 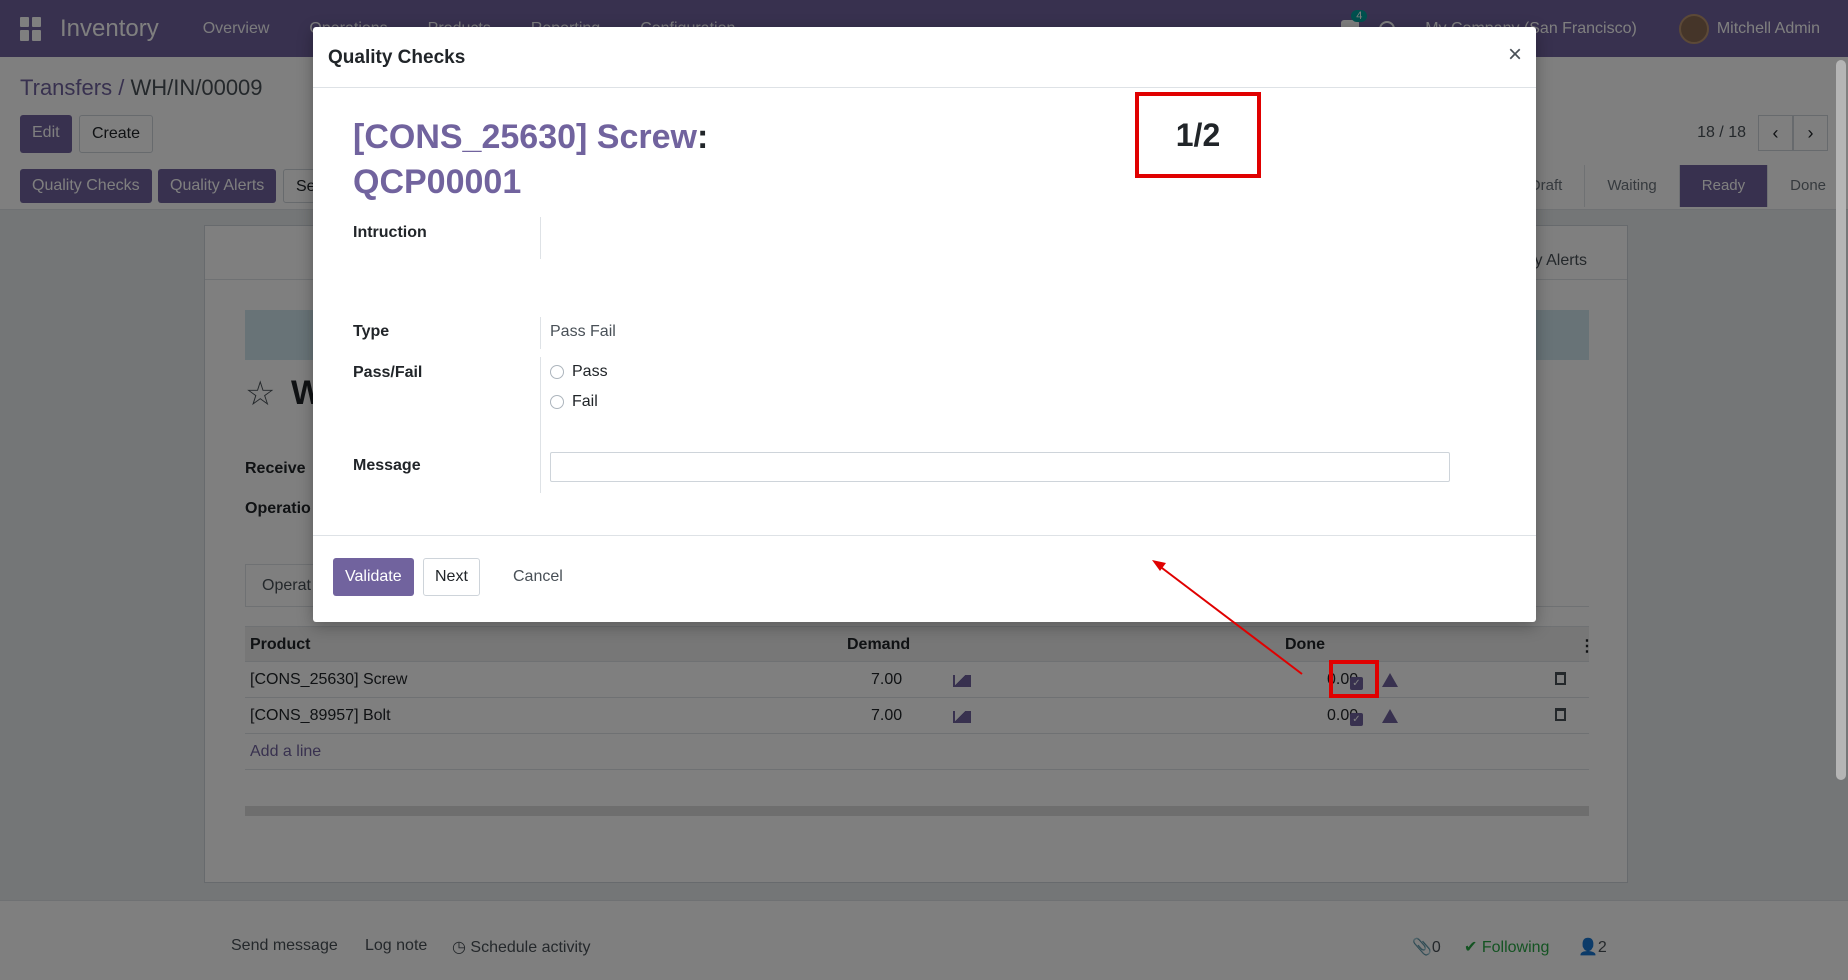 What do you see at coordinates (593, 160) in the screenshot?
I see `quality-check-title: [CONS_25630] Screw: QCP00001` at bounding box center [593, 160].